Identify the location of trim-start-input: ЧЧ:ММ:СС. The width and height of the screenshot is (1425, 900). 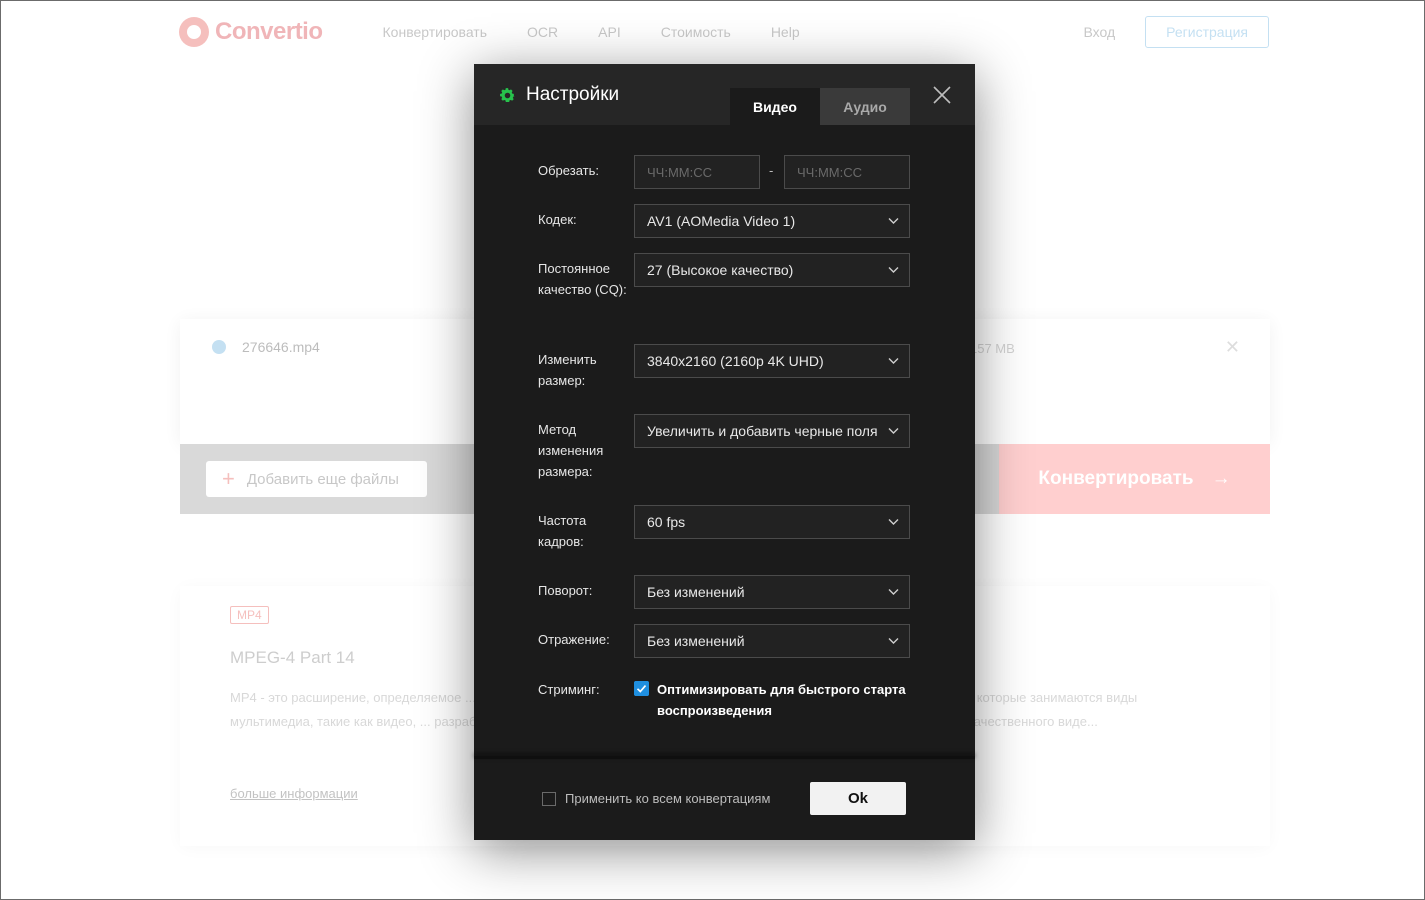
(697, 172).